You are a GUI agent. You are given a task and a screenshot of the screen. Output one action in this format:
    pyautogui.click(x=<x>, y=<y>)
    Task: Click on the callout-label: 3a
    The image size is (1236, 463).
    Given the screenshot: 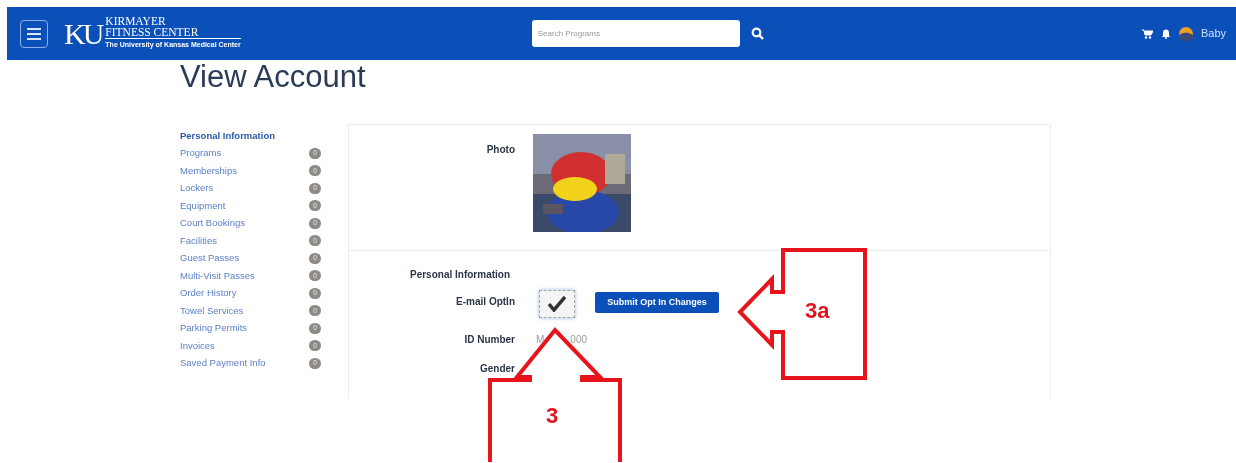 What is the action you would take?
    pyautogui.click(x=817, y=310)
    